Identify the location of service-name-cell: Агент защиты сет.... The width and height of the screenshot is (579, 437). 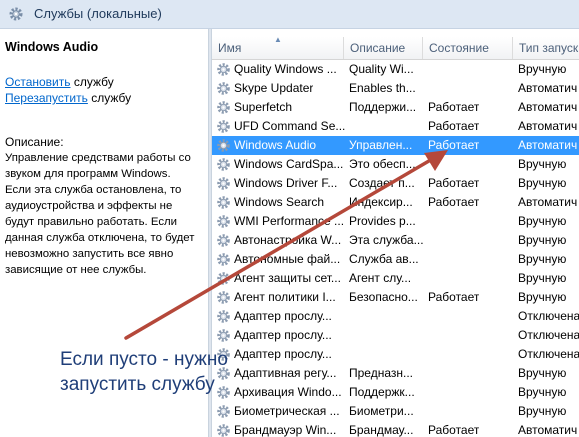
(287, 278).